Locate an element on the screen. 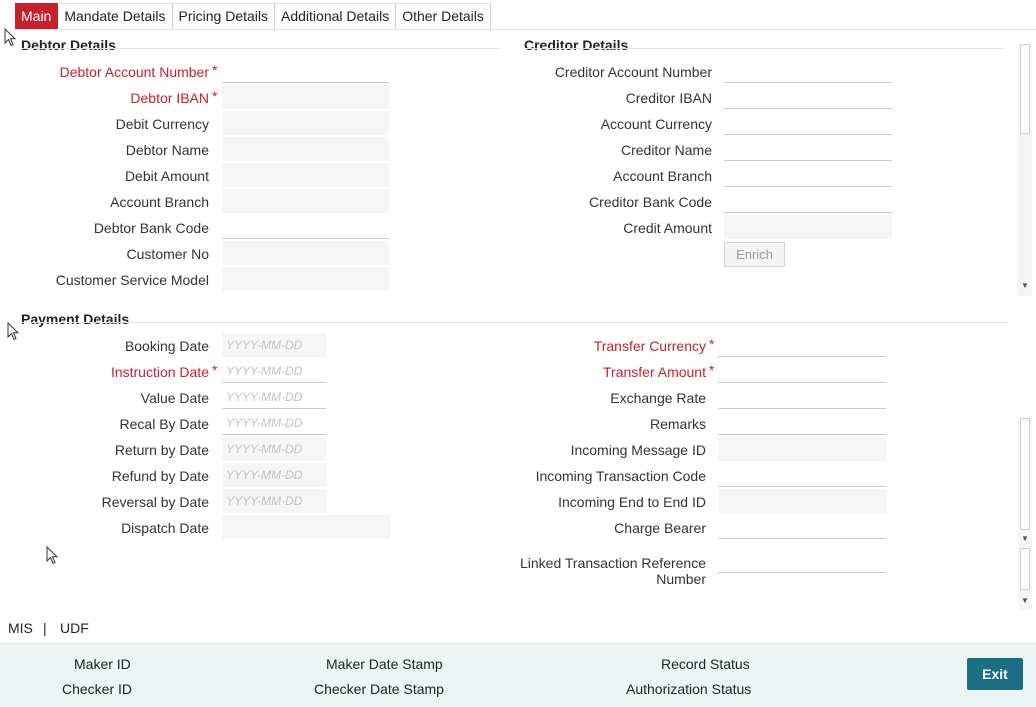 Image resolution: width=1036 pixels, height=707 pixels. transfer-currency-row: Transfer Currency is located at coordinates (603, 347).